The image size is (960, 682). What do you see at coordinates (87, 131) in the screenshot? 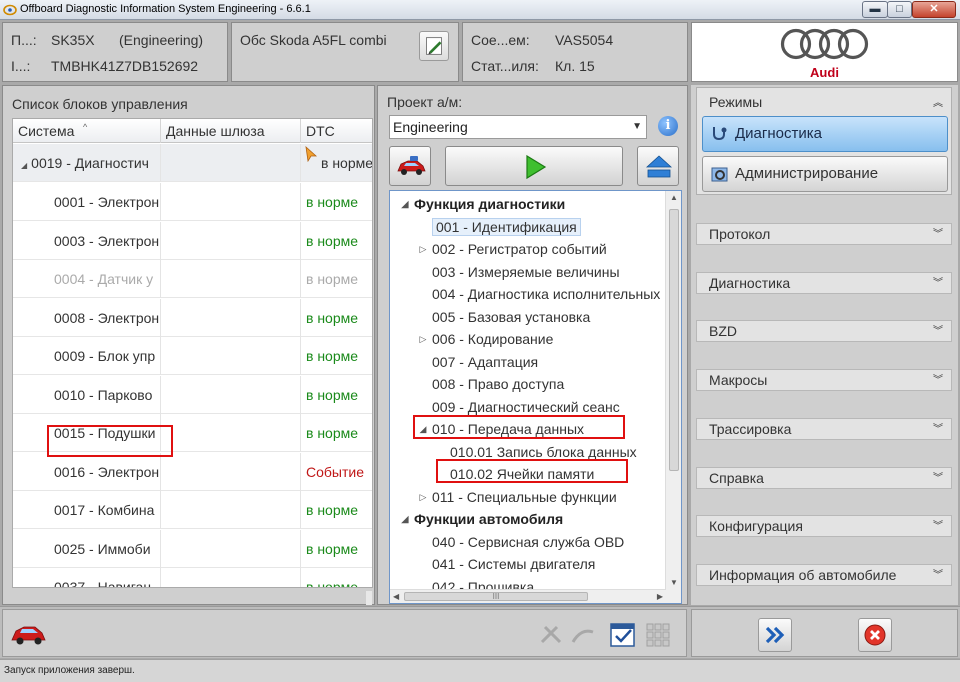
I see `column-header-system: Система ^` at bounding box center [87, 131].